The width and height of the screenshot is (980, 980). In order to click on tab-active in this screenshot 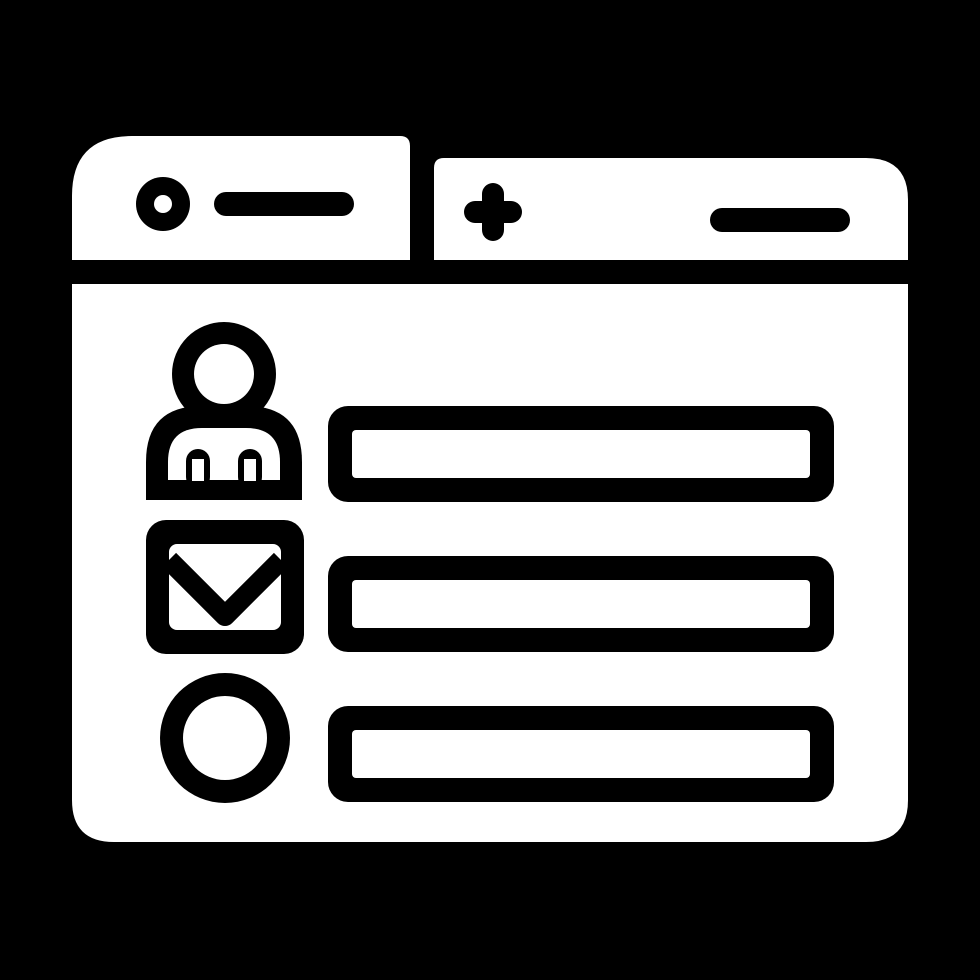, I will do `click(241, 198)`.